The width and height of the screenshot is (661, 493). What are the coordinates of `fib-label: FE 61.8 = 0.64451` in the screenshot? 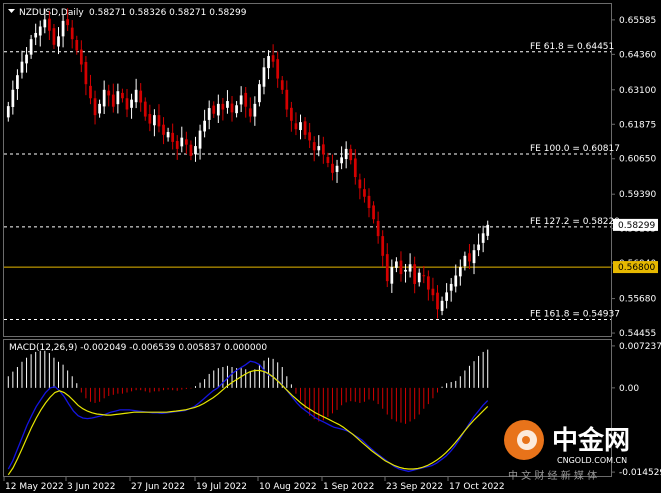 It's located at (572, 47).